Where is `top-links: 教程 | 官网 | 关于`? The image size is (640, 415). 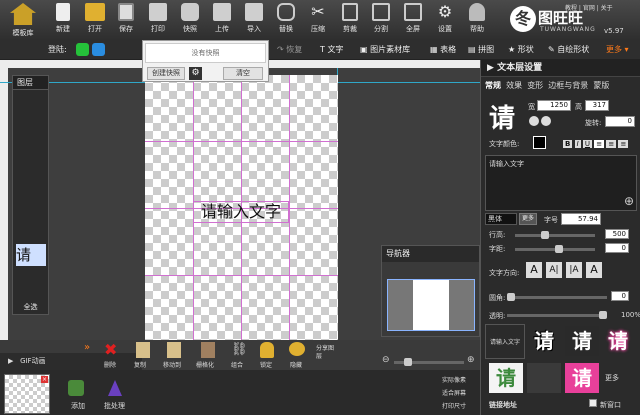
top-links: 教程 | 官网 | 关于 is located at coordinates (589, 7).